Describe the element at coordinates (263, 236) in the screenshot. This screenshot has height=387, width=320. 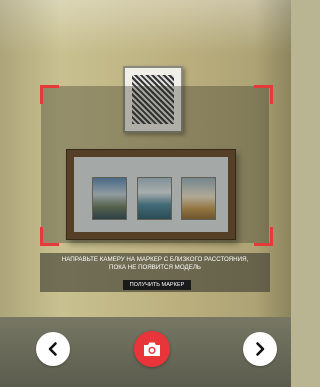
I see `scan-corner-bottom-right` at that location.